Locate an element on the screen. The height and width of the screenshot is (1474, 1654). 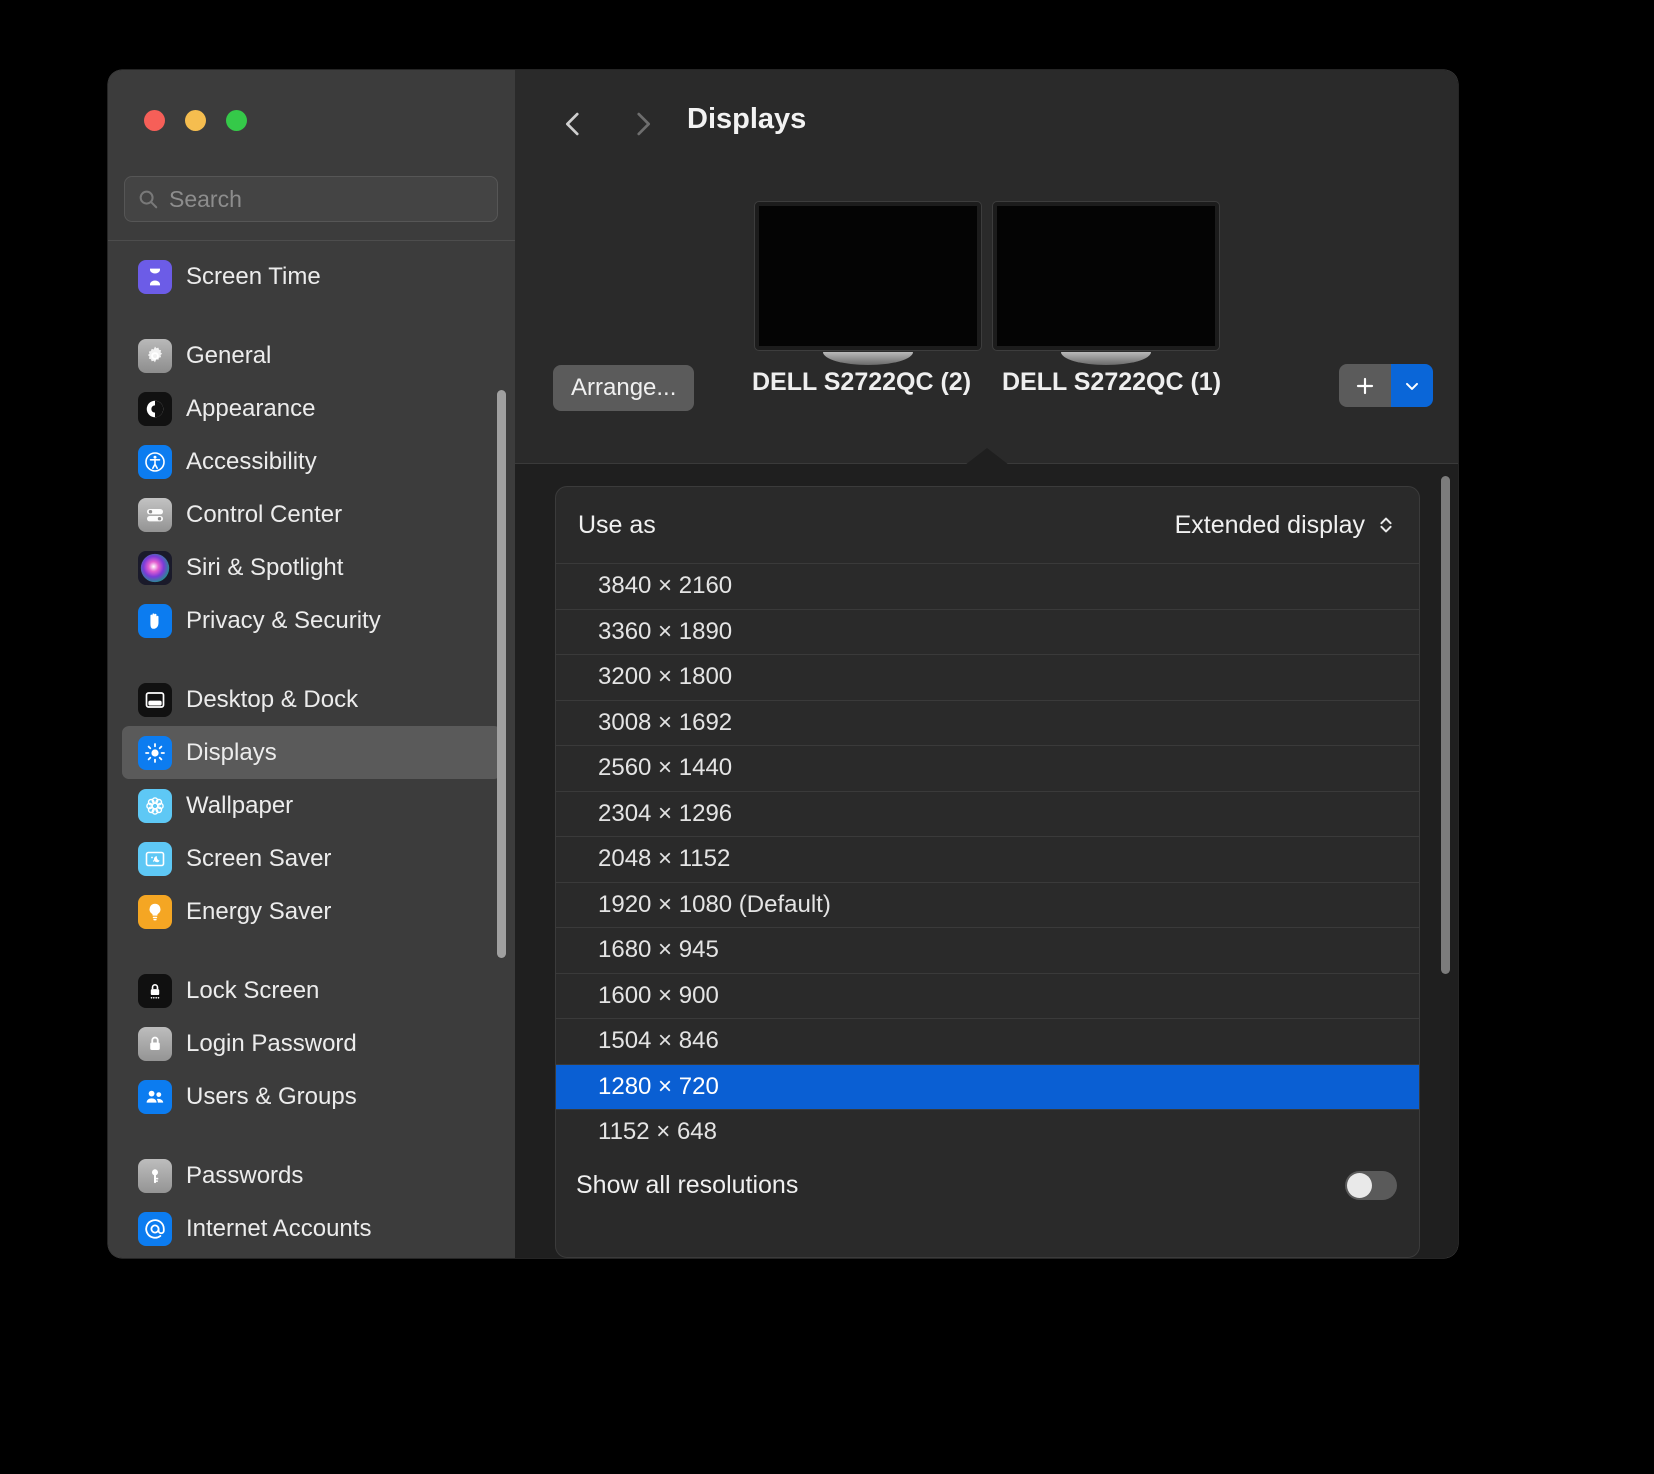
sidebar-item-label: Screen Time is located at coordinates (253, 276).